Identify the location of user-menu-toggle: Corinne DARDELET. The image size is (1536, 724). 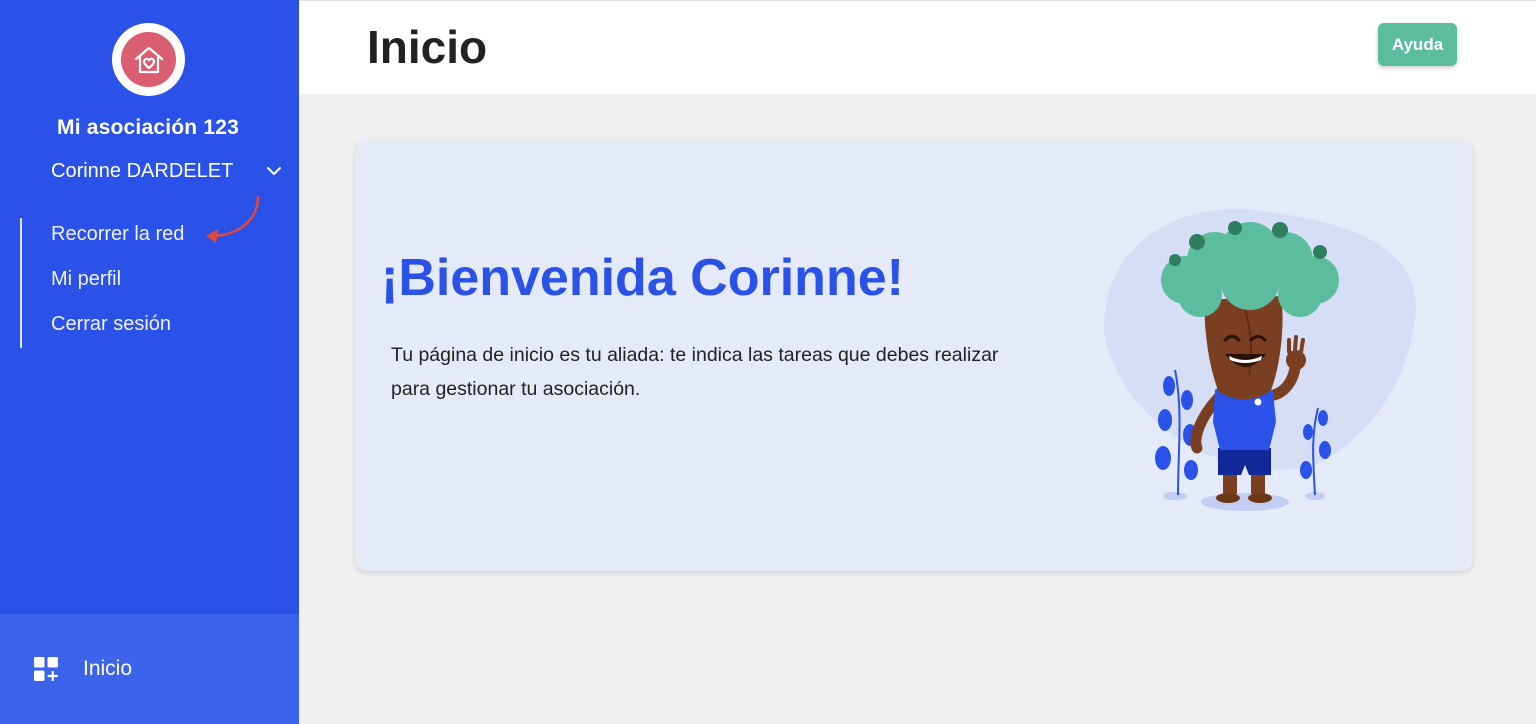
(167, 171).